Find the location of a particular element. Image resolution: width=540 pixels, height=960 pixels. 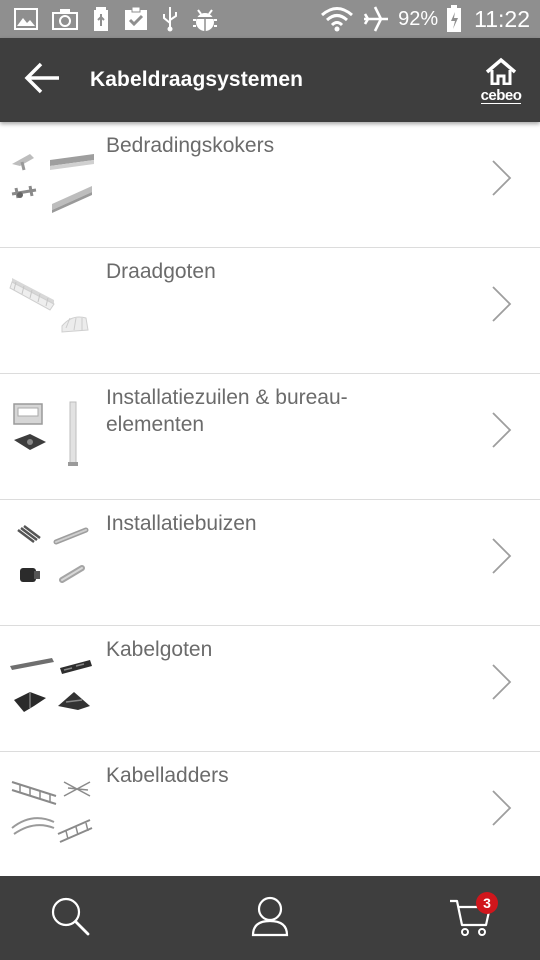

home-icon is located at coordinates (501, 73).